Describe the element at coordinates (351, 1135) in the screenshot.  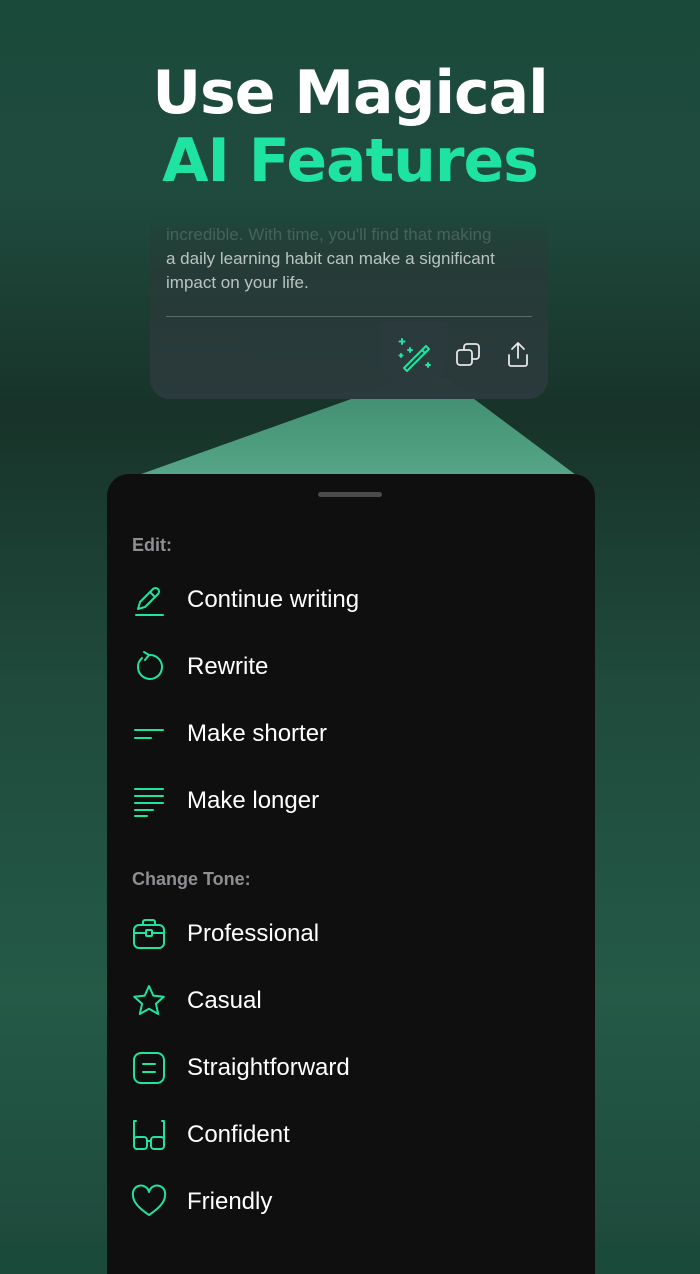
I see `menu-item-confident: Confident` at that location.